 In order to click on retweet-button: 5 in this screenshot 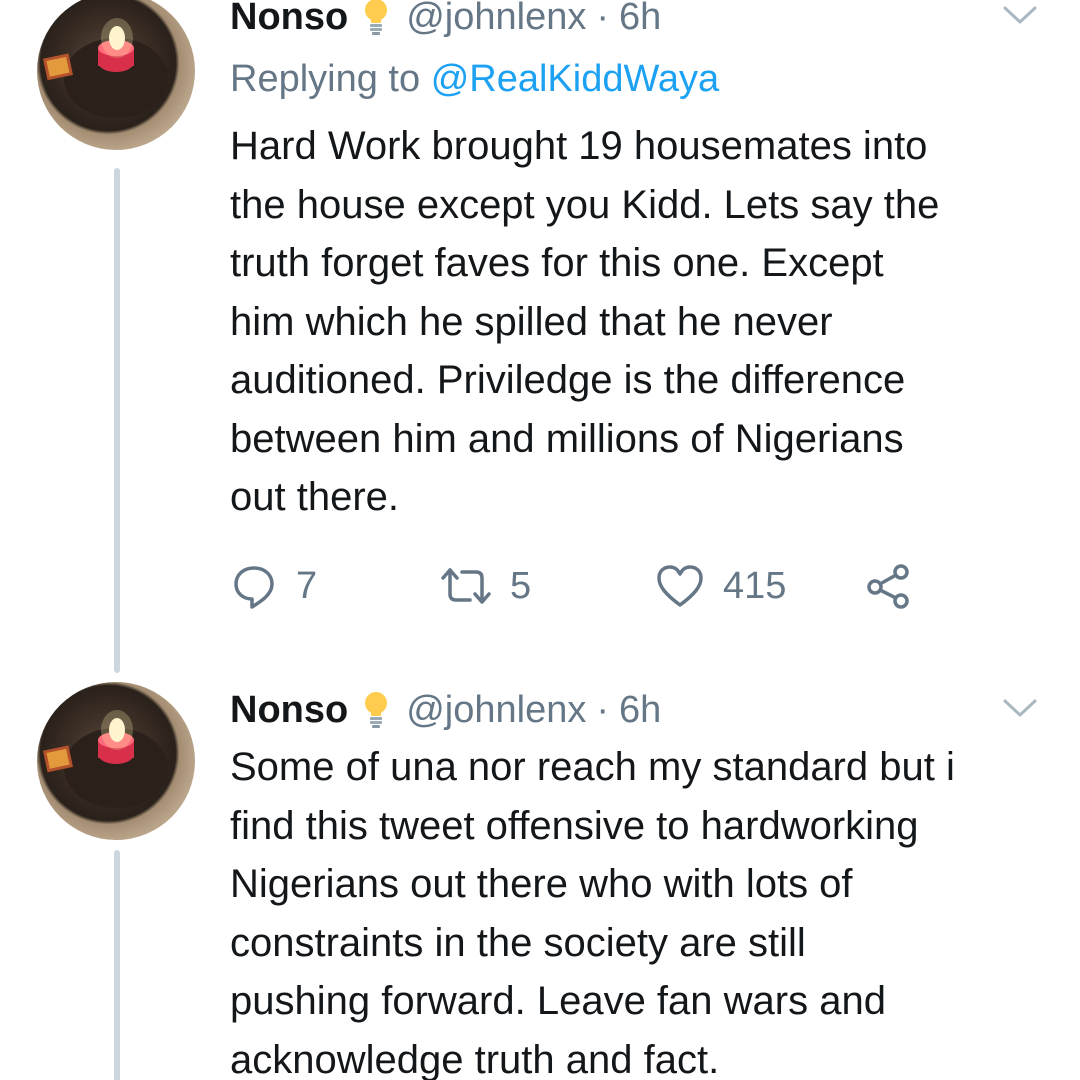, I will do `click(485, 586)`.